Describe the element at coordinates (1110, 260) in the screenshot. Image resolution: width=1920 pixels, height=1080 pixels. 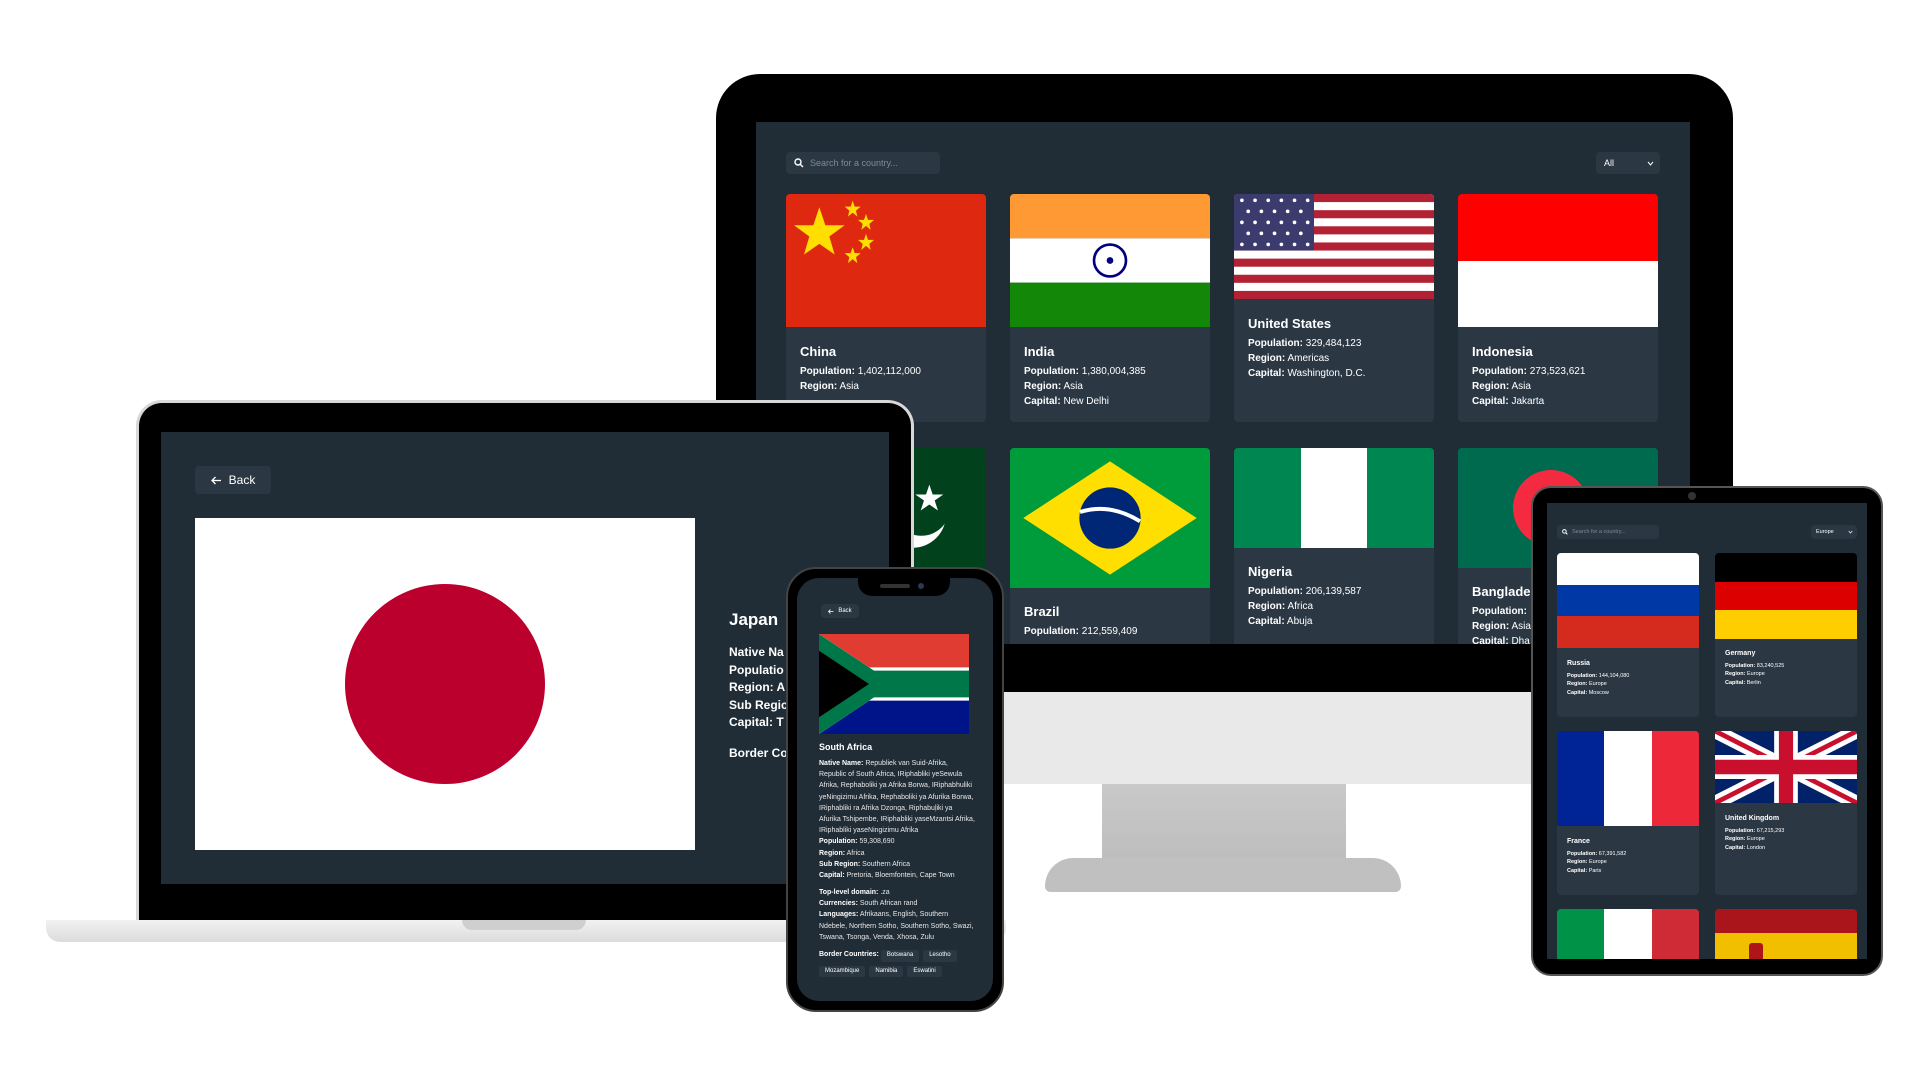
I see `flag-india` at that location.